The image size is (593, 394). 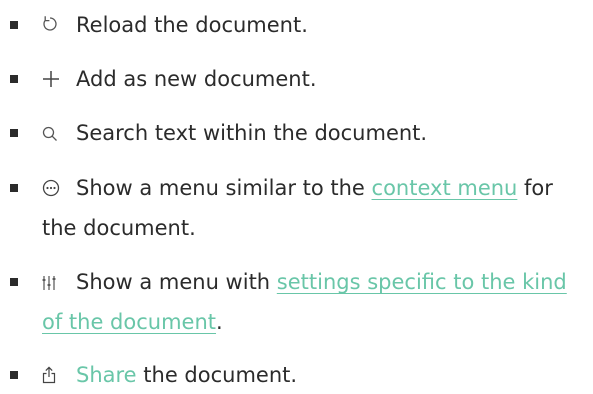 I want to click on search-icon, so click(x=59, y=133).